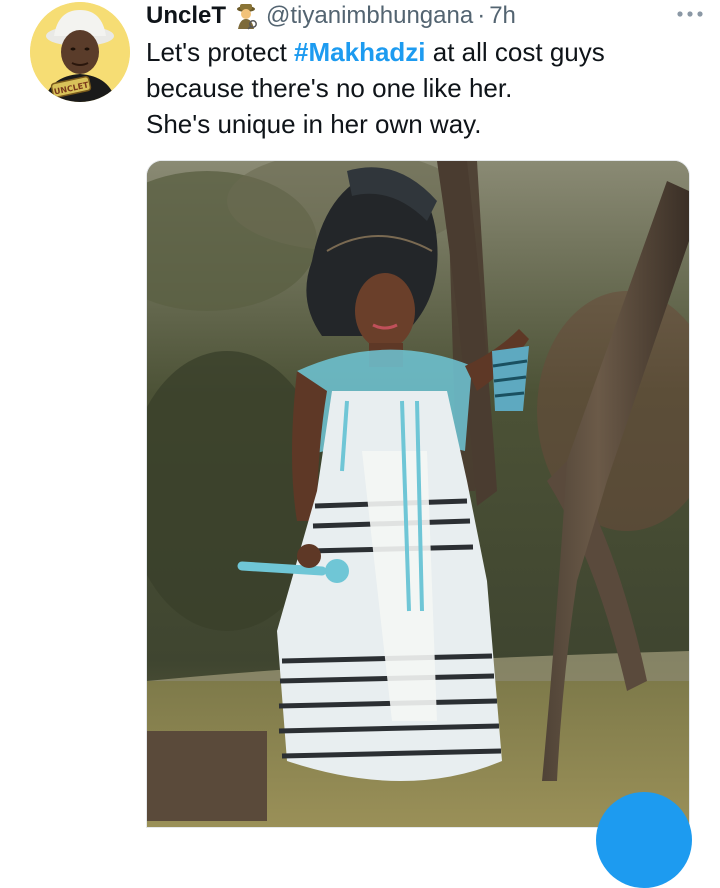 The image size is (720, 888). What do you see at coordinates (246, 16) in the screenshot?
I see `detective-emoji-icon` at bounding box center [246, 16].